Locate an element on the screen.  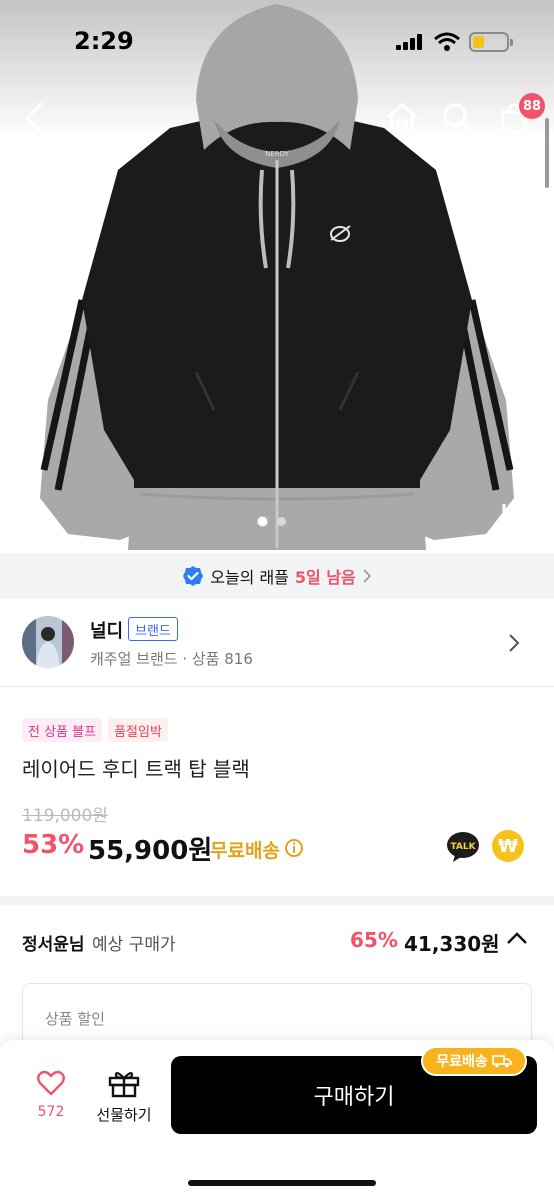
expected-price: 41,330원 is located at coordinates (452, 944).